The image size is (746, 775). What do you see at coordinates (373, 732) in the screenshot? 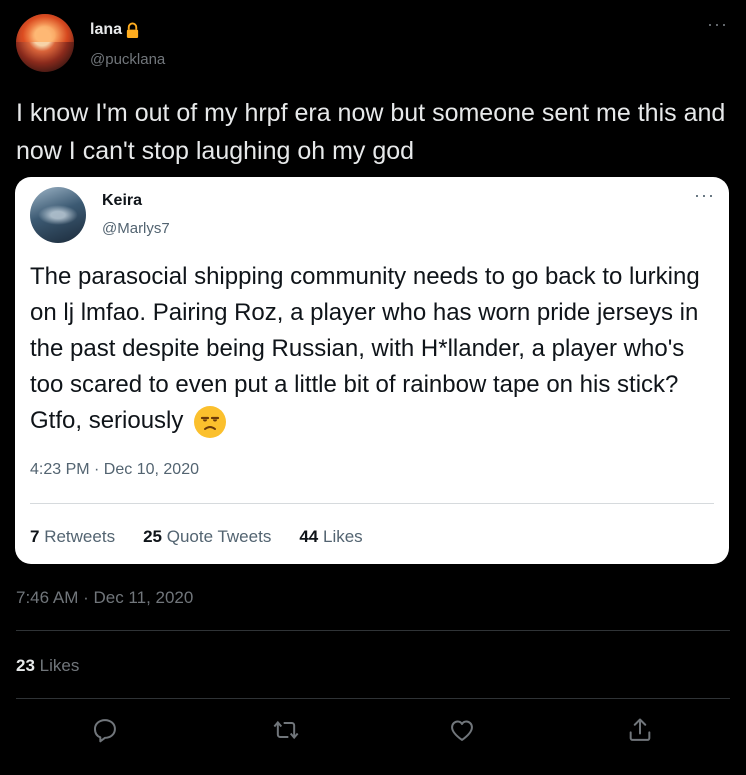
I see `action-bar` at bounding box center [373, 732].